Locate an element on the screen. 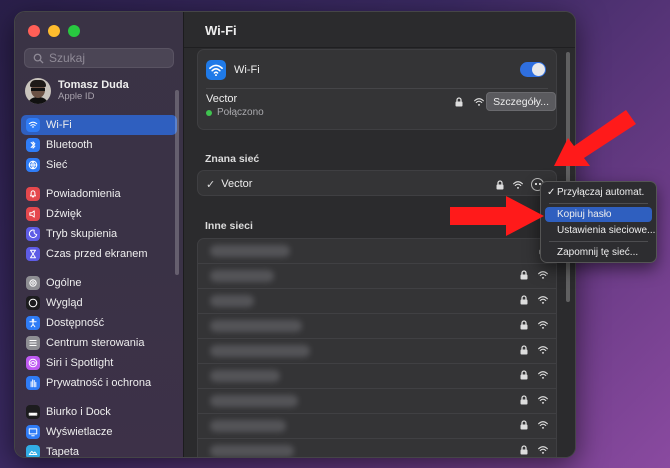 Image resolution: width=670 pixels, height=468 pixels. sidebar-item-globe: Sieć is located at coordinates (99, 165).